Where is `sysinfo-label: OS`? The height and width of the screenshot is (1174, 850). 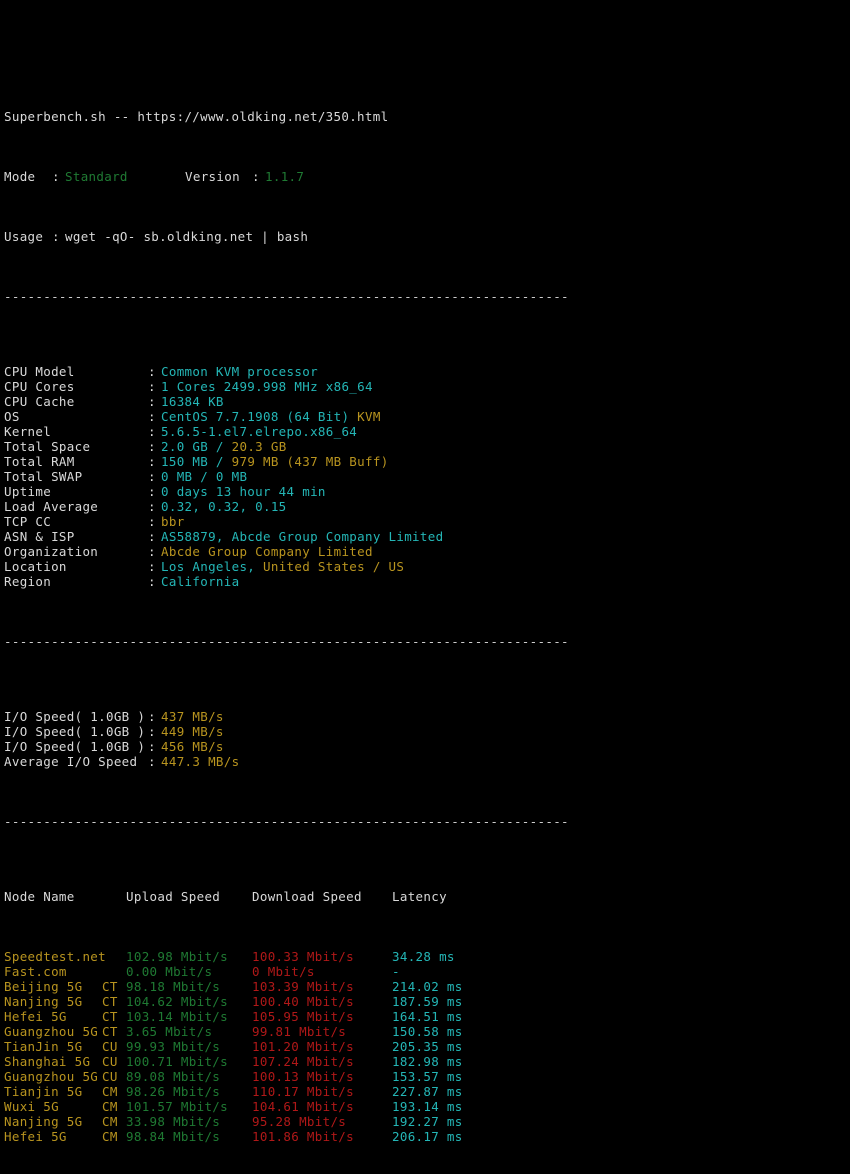 sysinfo-label: OS is located at coordinates (12, 416).